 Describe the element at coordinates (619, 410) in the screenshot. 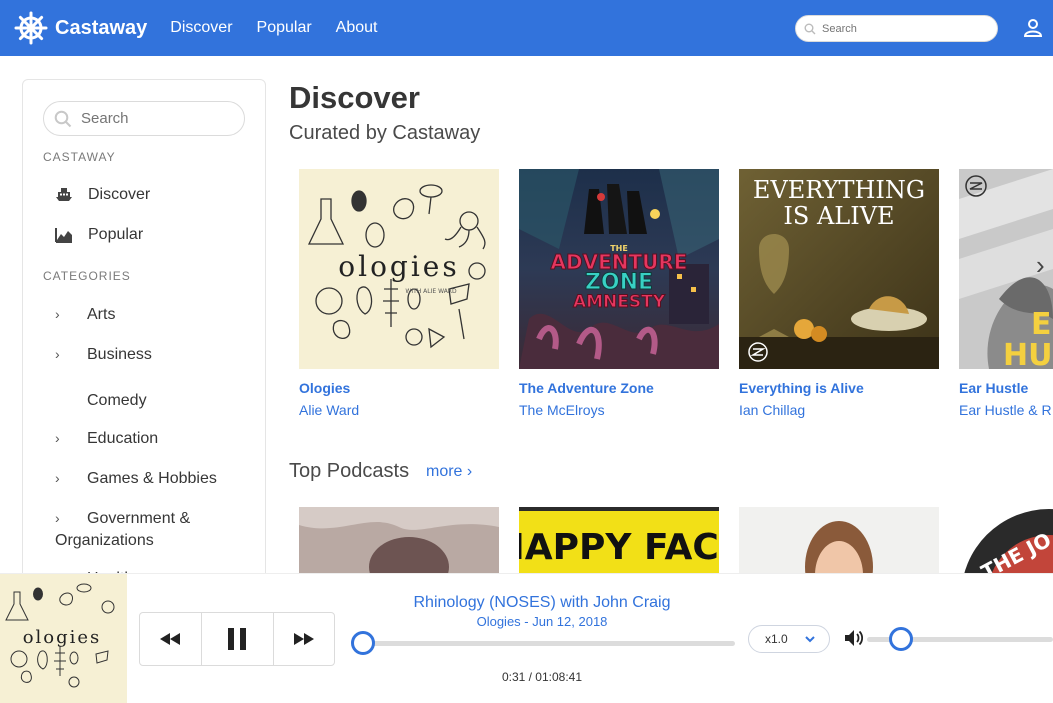

I see `card-author: The McElroys` at that location.